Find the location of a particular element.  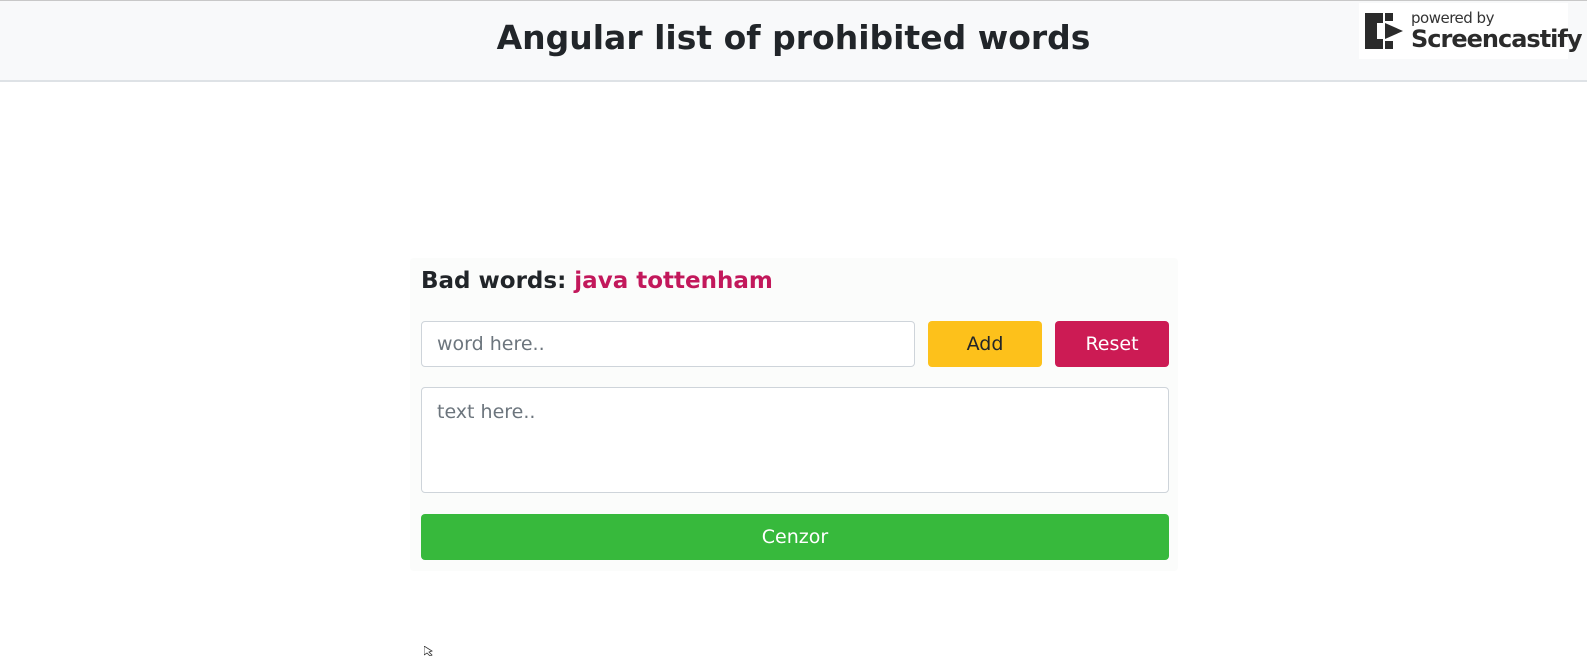

bad-words-list: java tottenham is located at coordinates (673, 281).